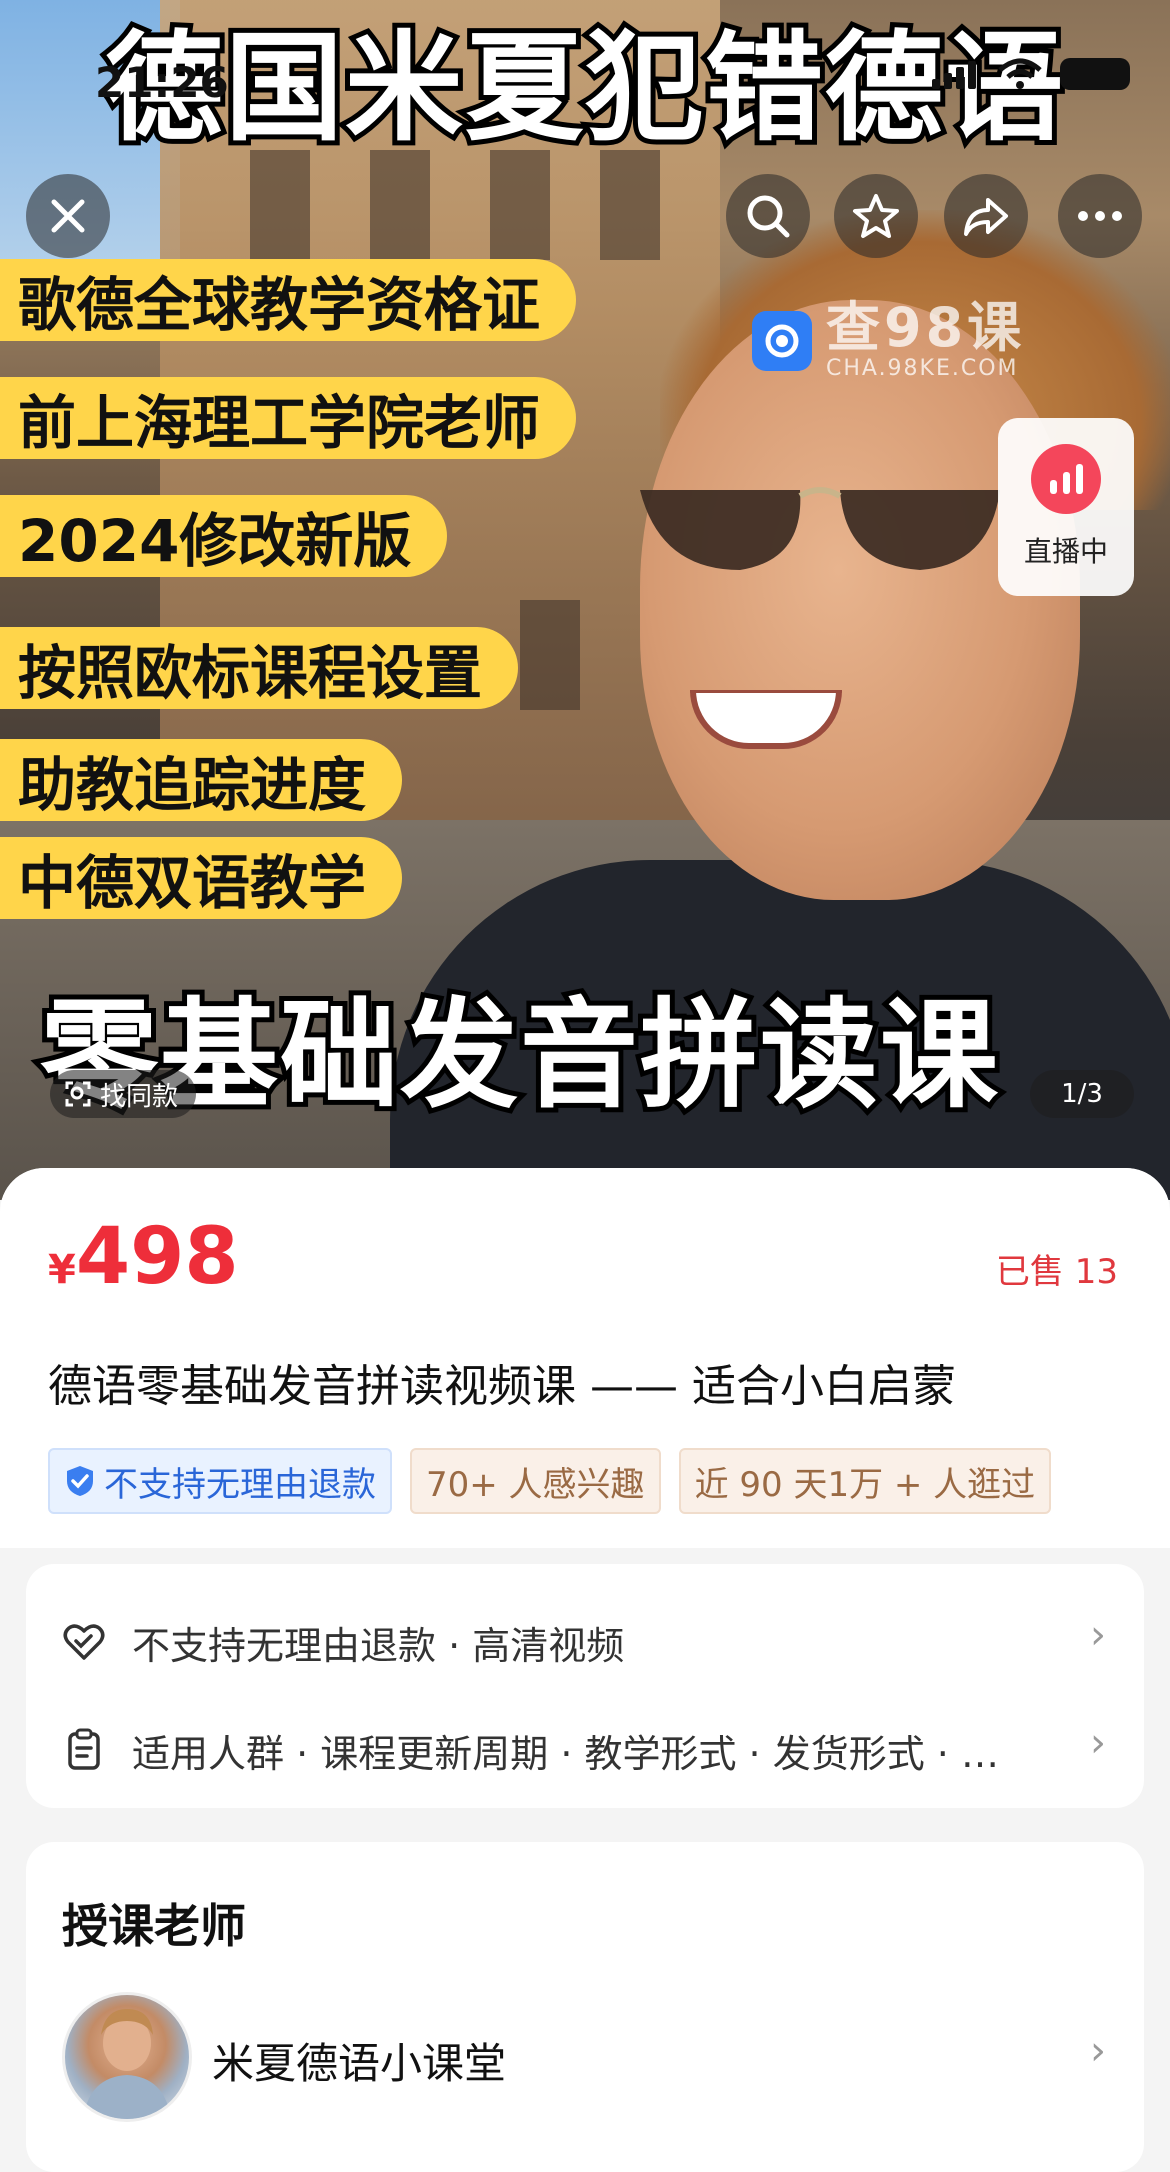 Image resolution: width=1170 pixels, height=2172 pixels. Describe the element at coordinates (154, 1926) in the screenshot. I see `teacher-section-title: 授课老师` at that location.